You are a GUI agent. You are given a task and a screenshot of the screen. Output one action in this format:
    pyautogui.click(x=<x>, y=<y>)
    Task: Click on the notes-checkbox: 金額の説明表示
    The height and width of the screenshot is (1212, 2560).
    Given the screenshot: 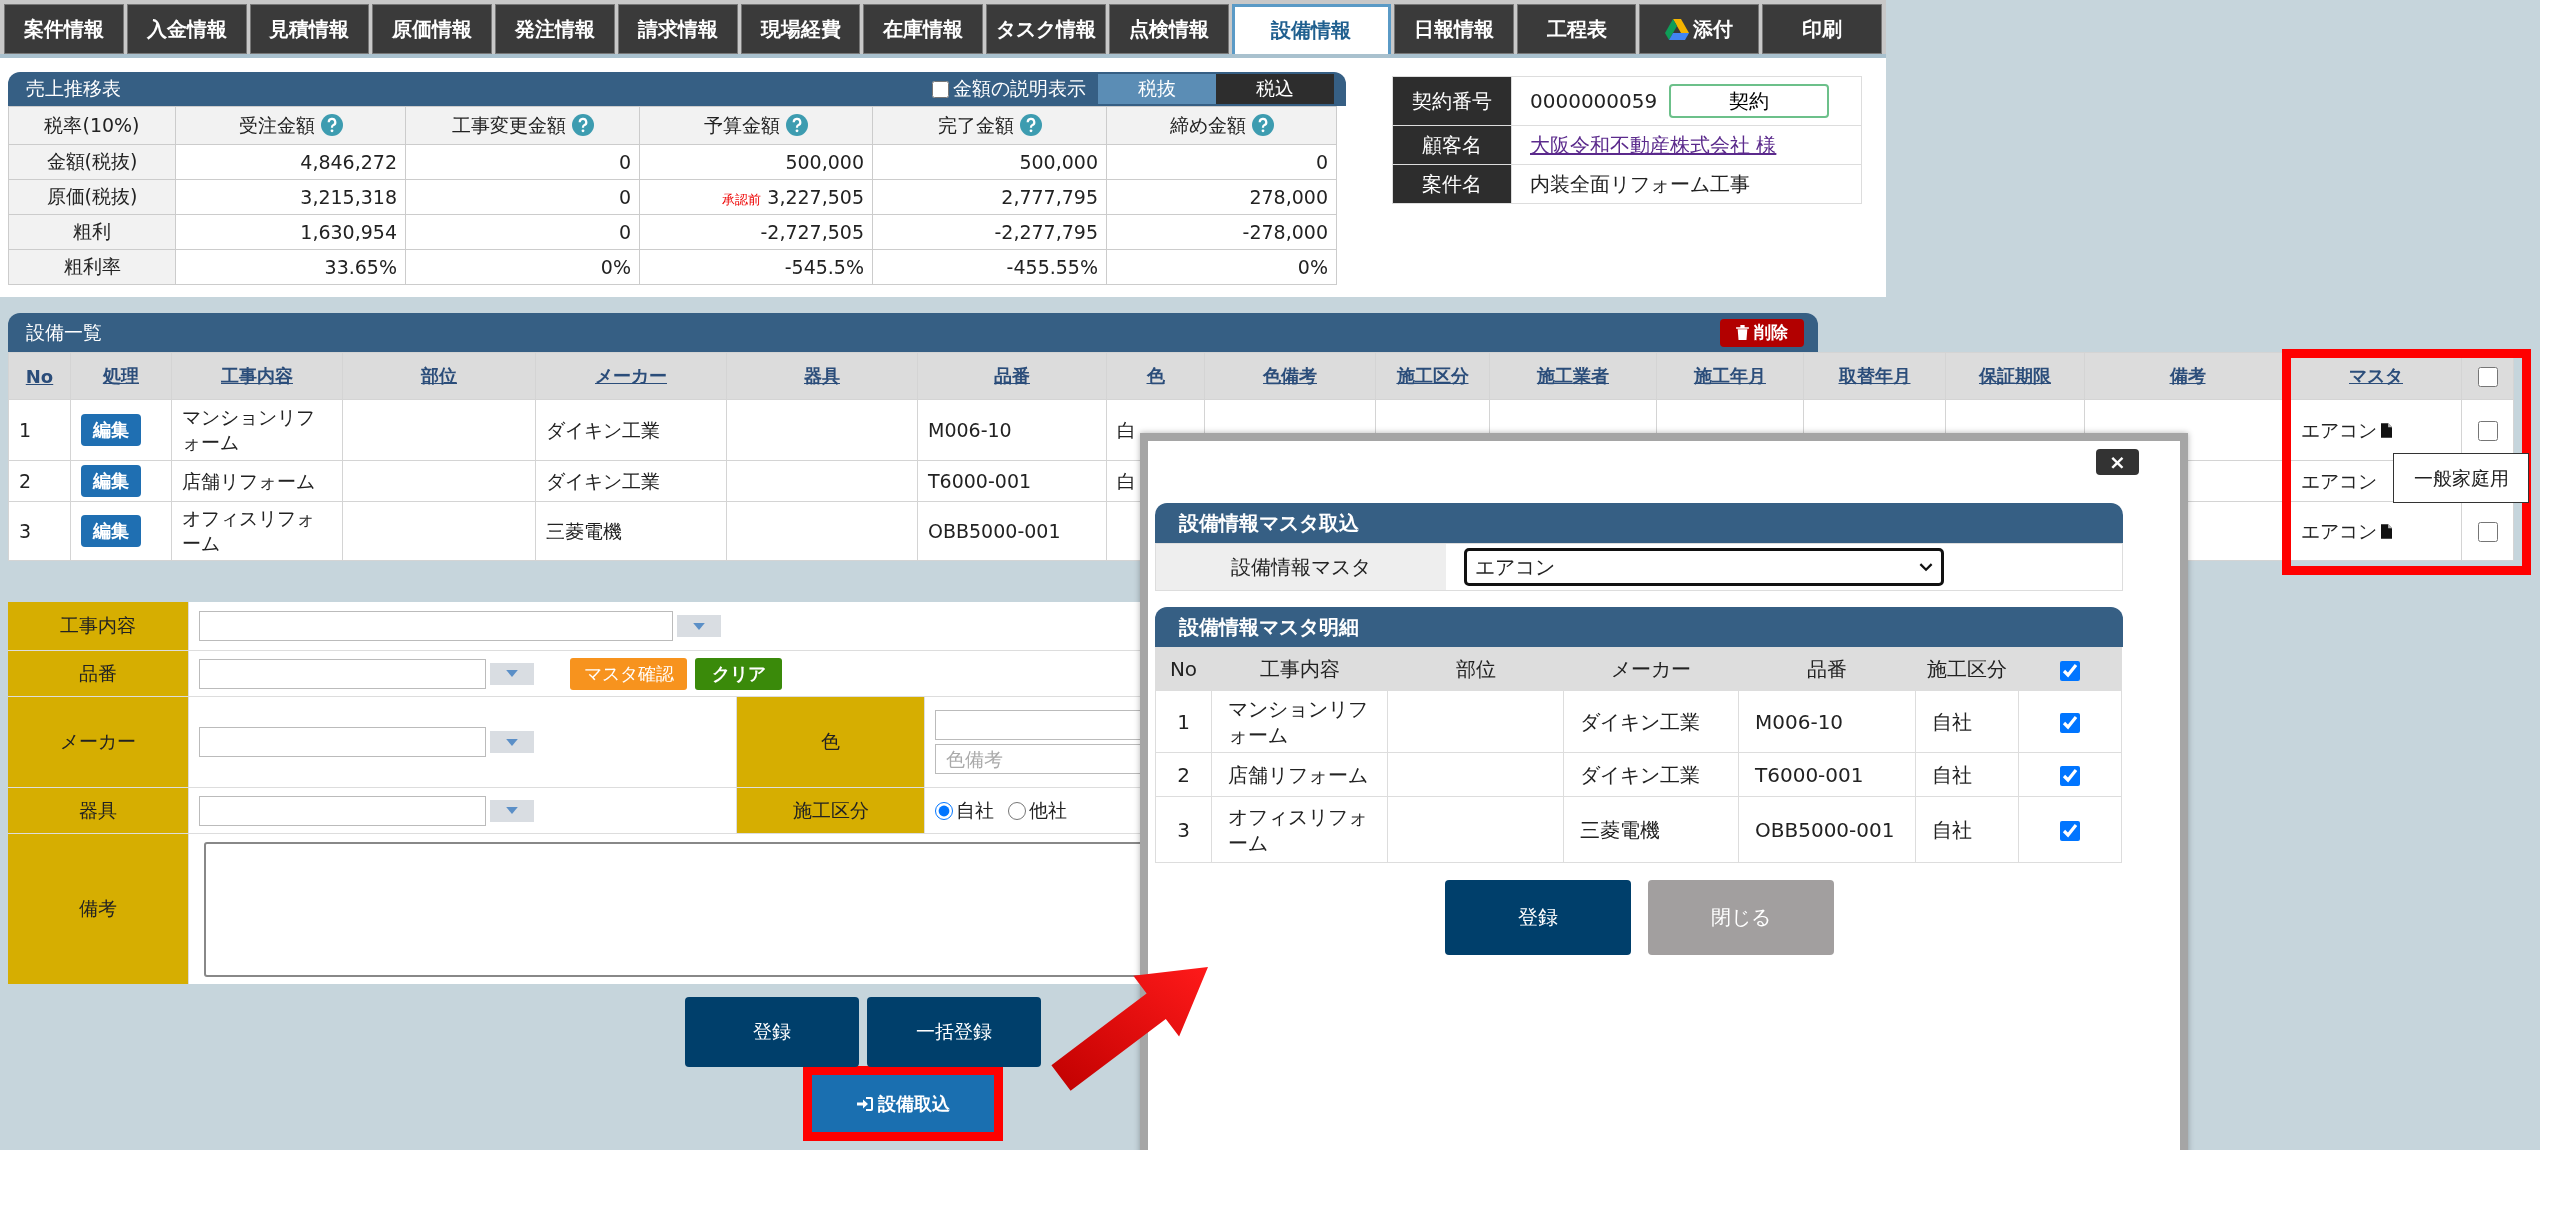 What is the action you would take?
    pyautogui.click(x=1009, y=89)
    